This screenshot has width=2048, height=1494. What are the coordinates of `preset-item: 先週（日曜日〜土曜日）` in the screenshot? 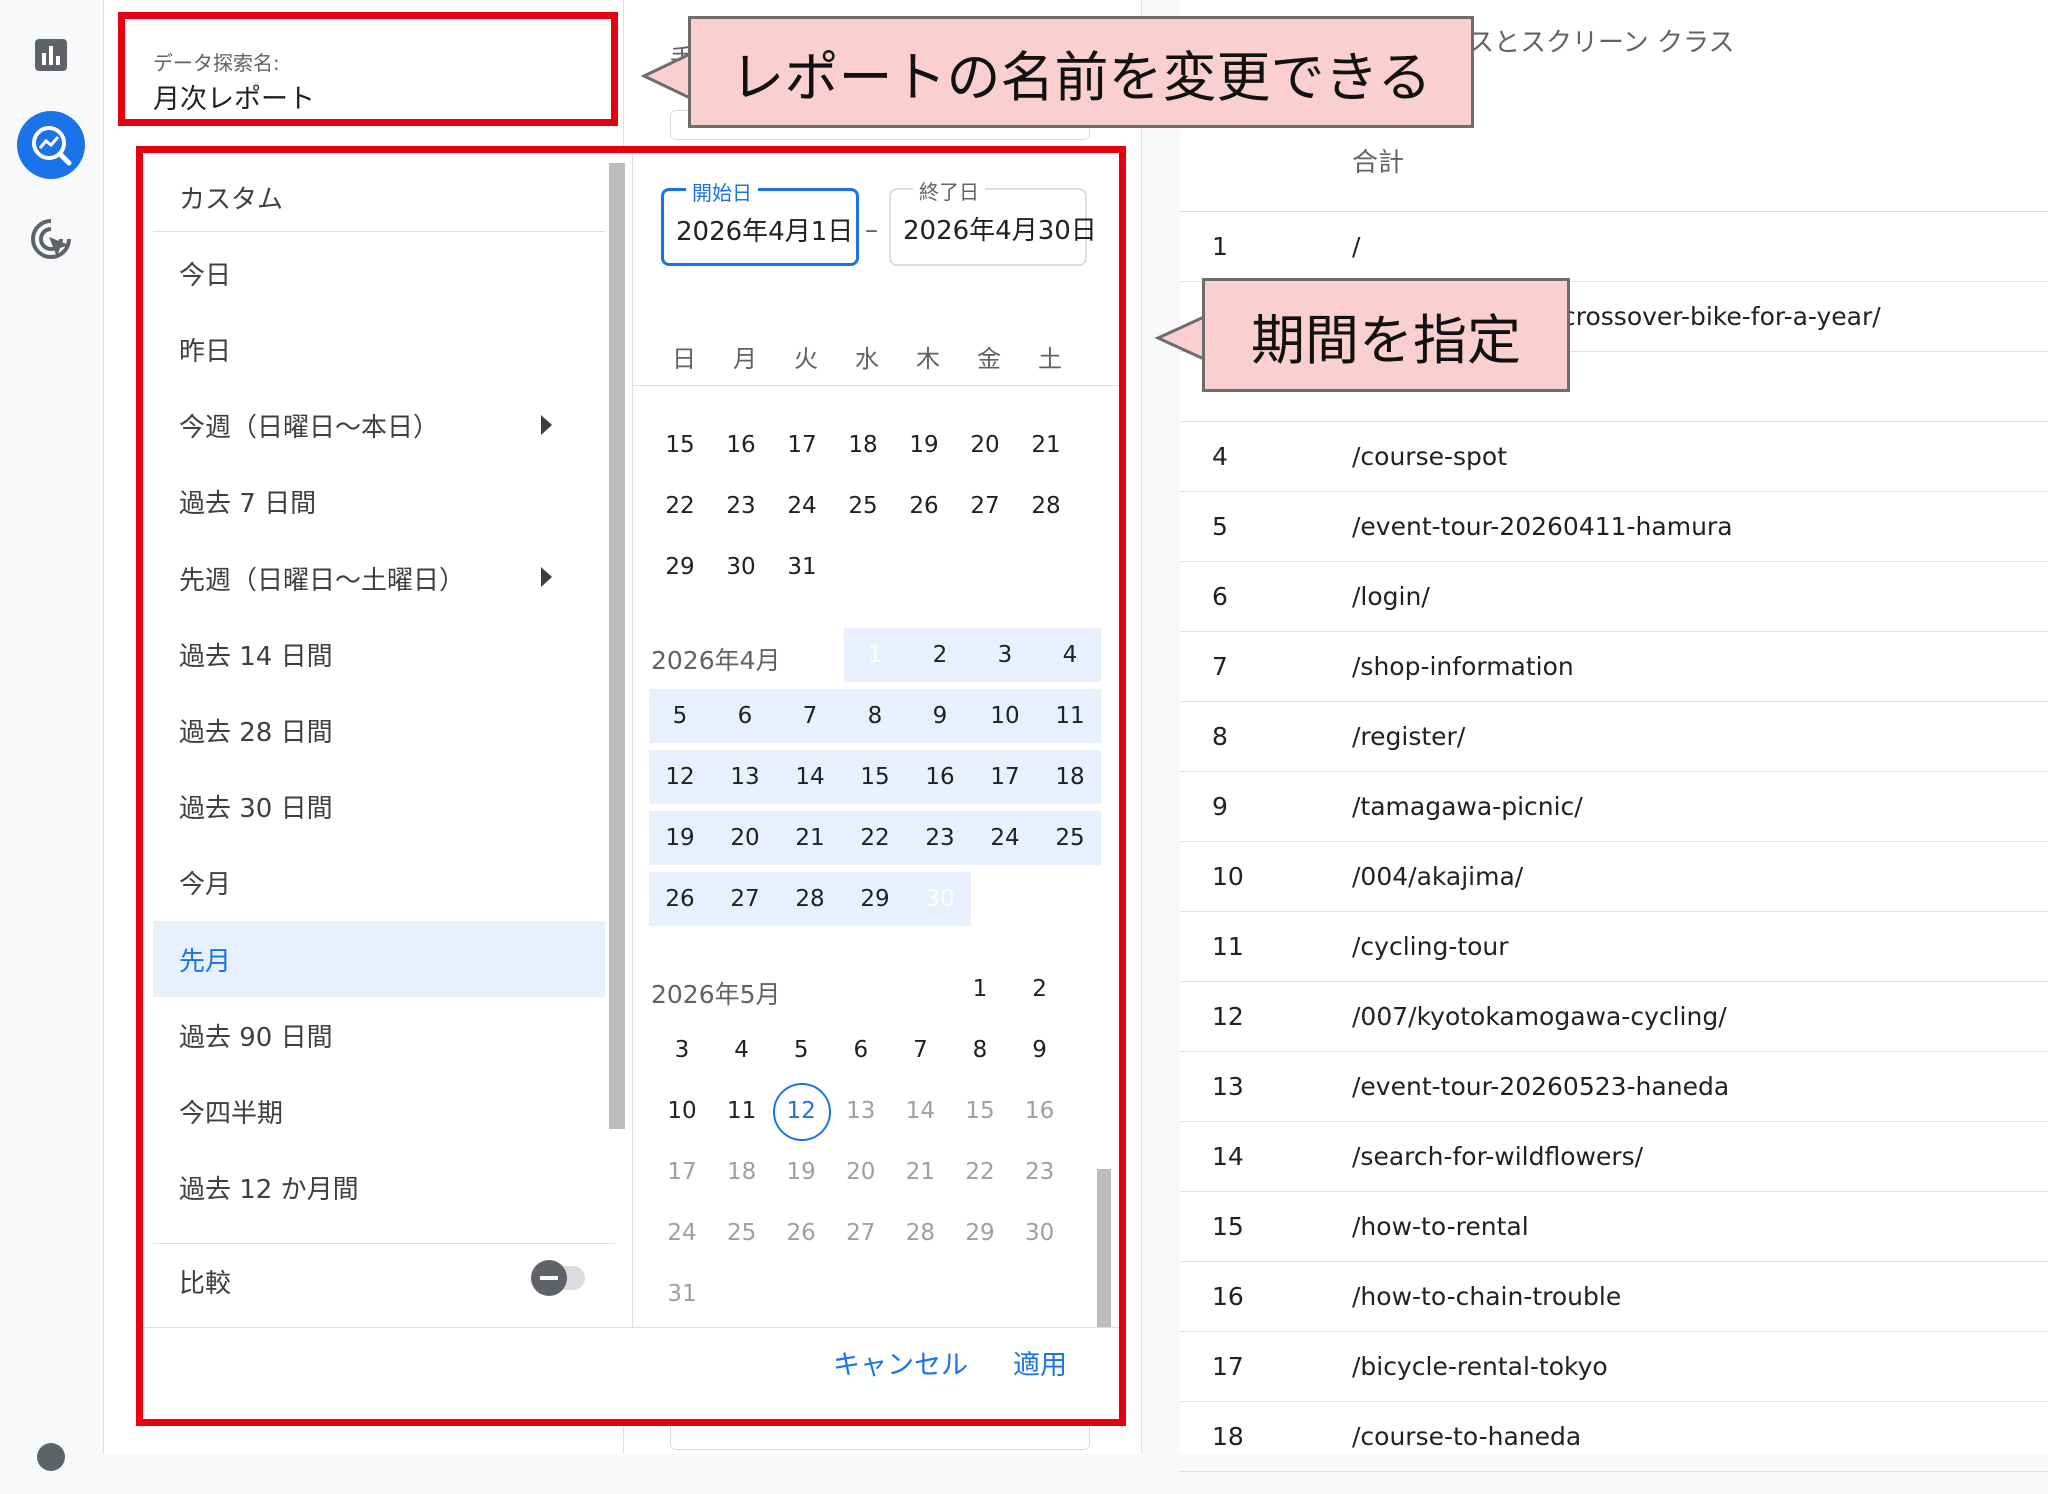 It's located at (379, 578).